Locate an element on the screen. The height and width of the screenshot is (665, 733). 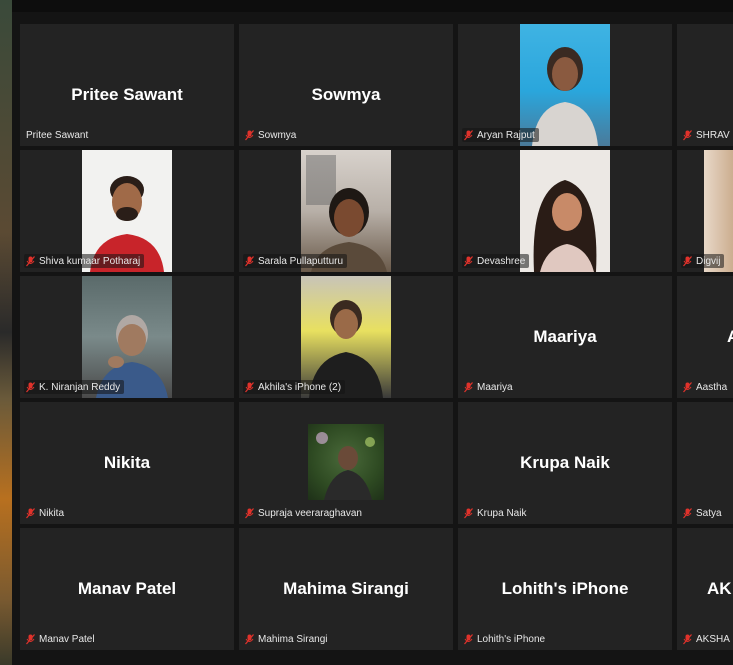
participant-name-display: Manav Patel is located at coordinates (127, 588).